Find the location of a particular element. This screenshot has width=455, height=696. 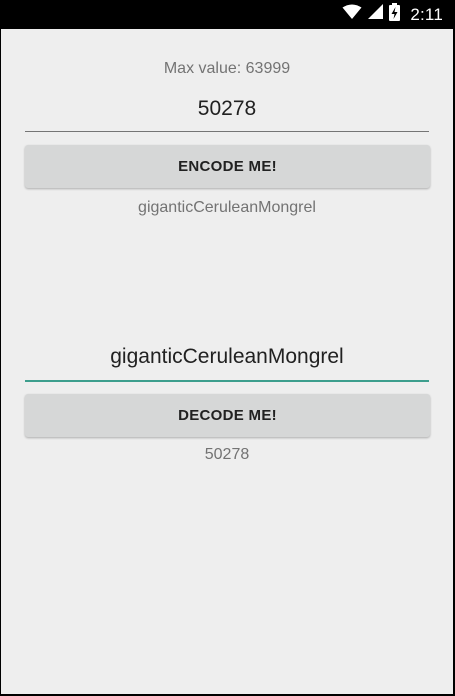

decode-button: DECODE ME! is located at coordinates (227, 415).